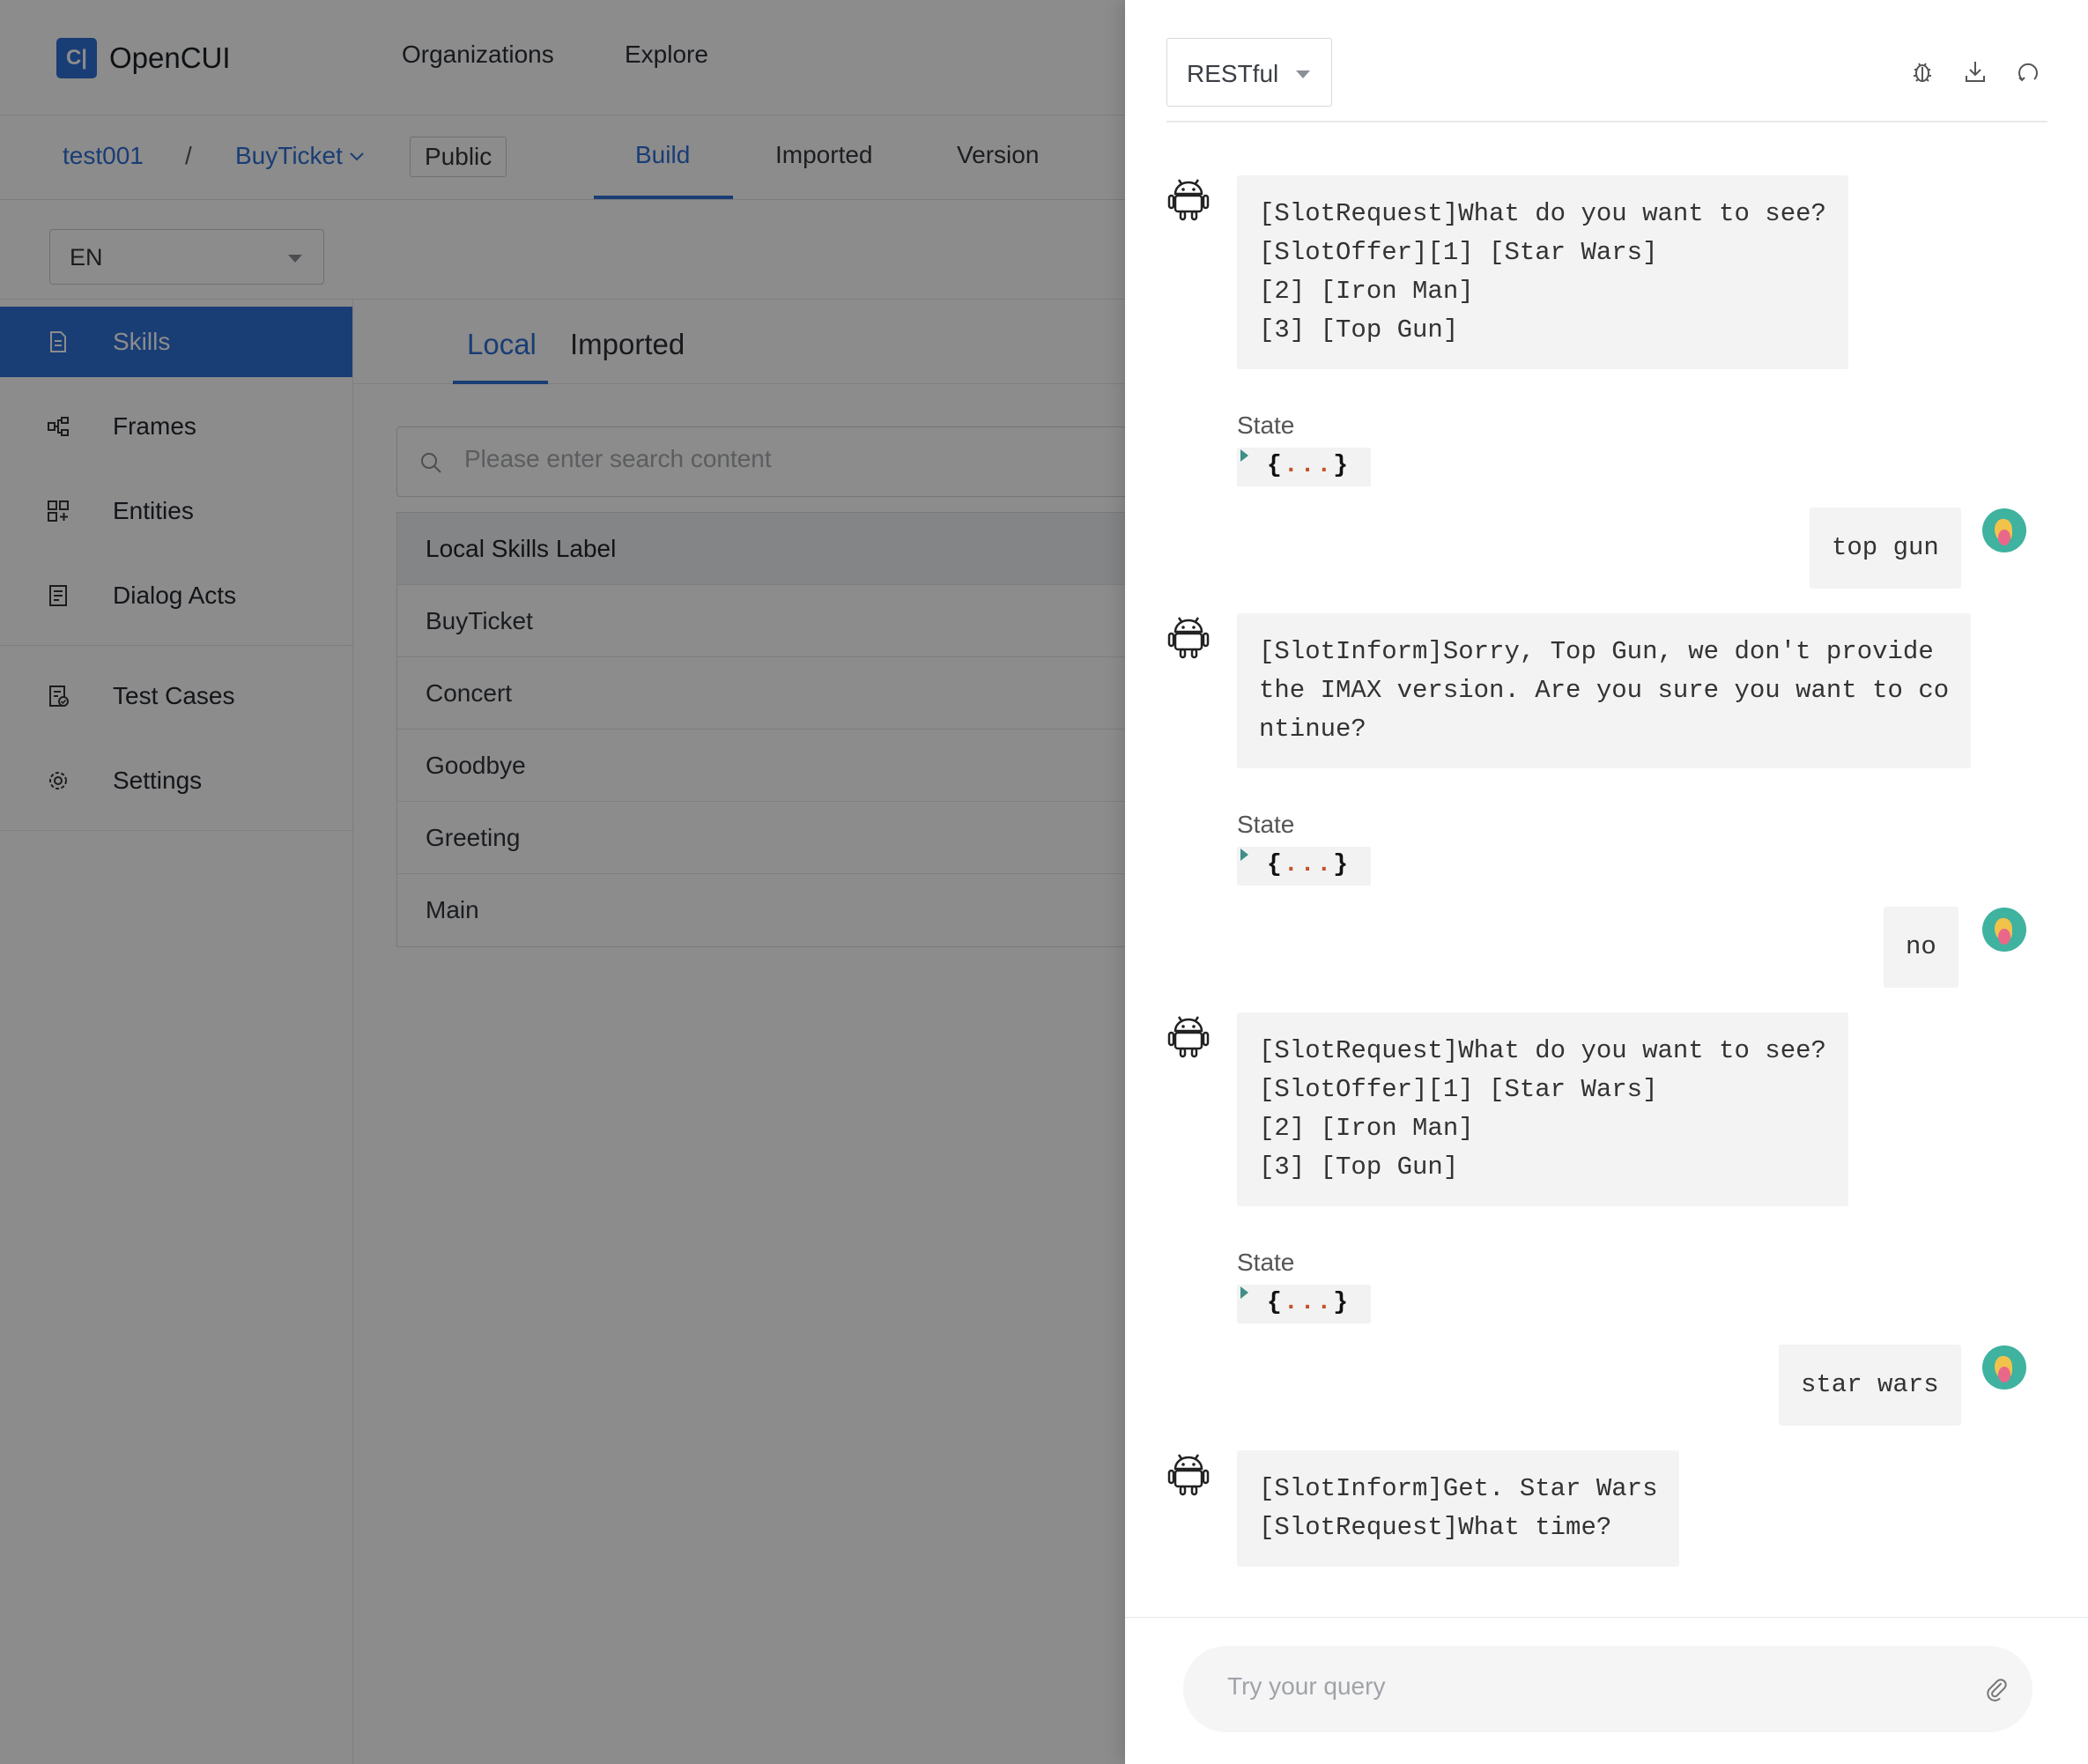 The image size is (2088, 1764). I want to click on user-message: top gun, so click(1886, 548).